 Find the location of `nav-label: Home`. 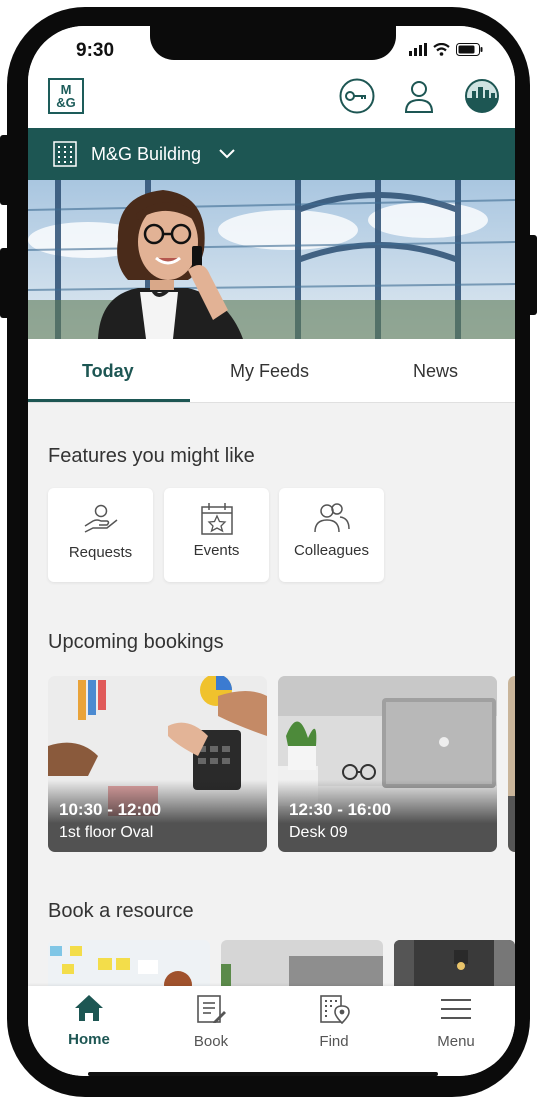

nav-label: Home is located at coordinates (89, 1039).